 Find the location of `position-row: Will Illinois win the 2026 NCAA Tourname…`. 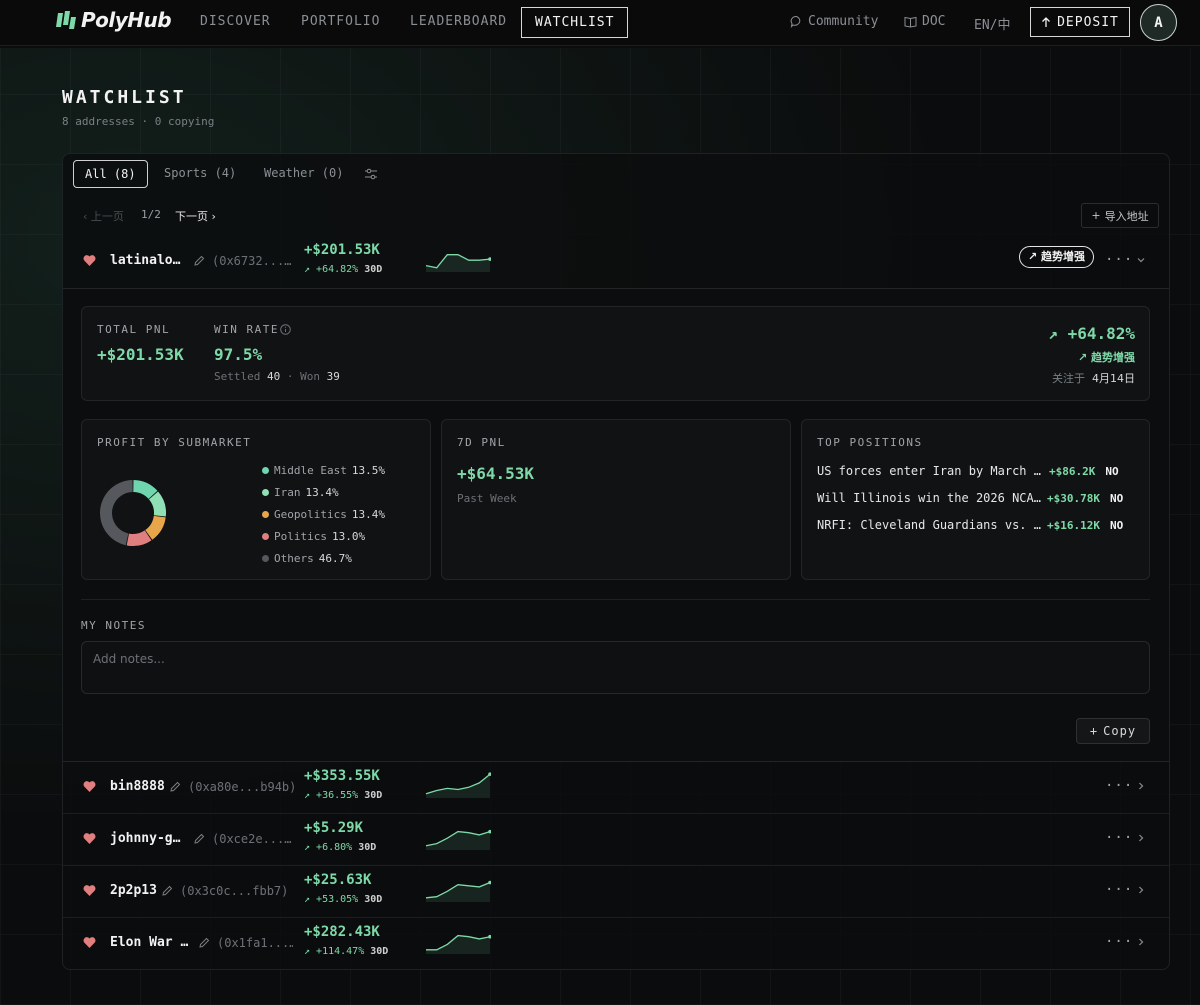

position-row: Will Illinois win the 2026 NCAA Tourname… is located at coordinates (970, 498).